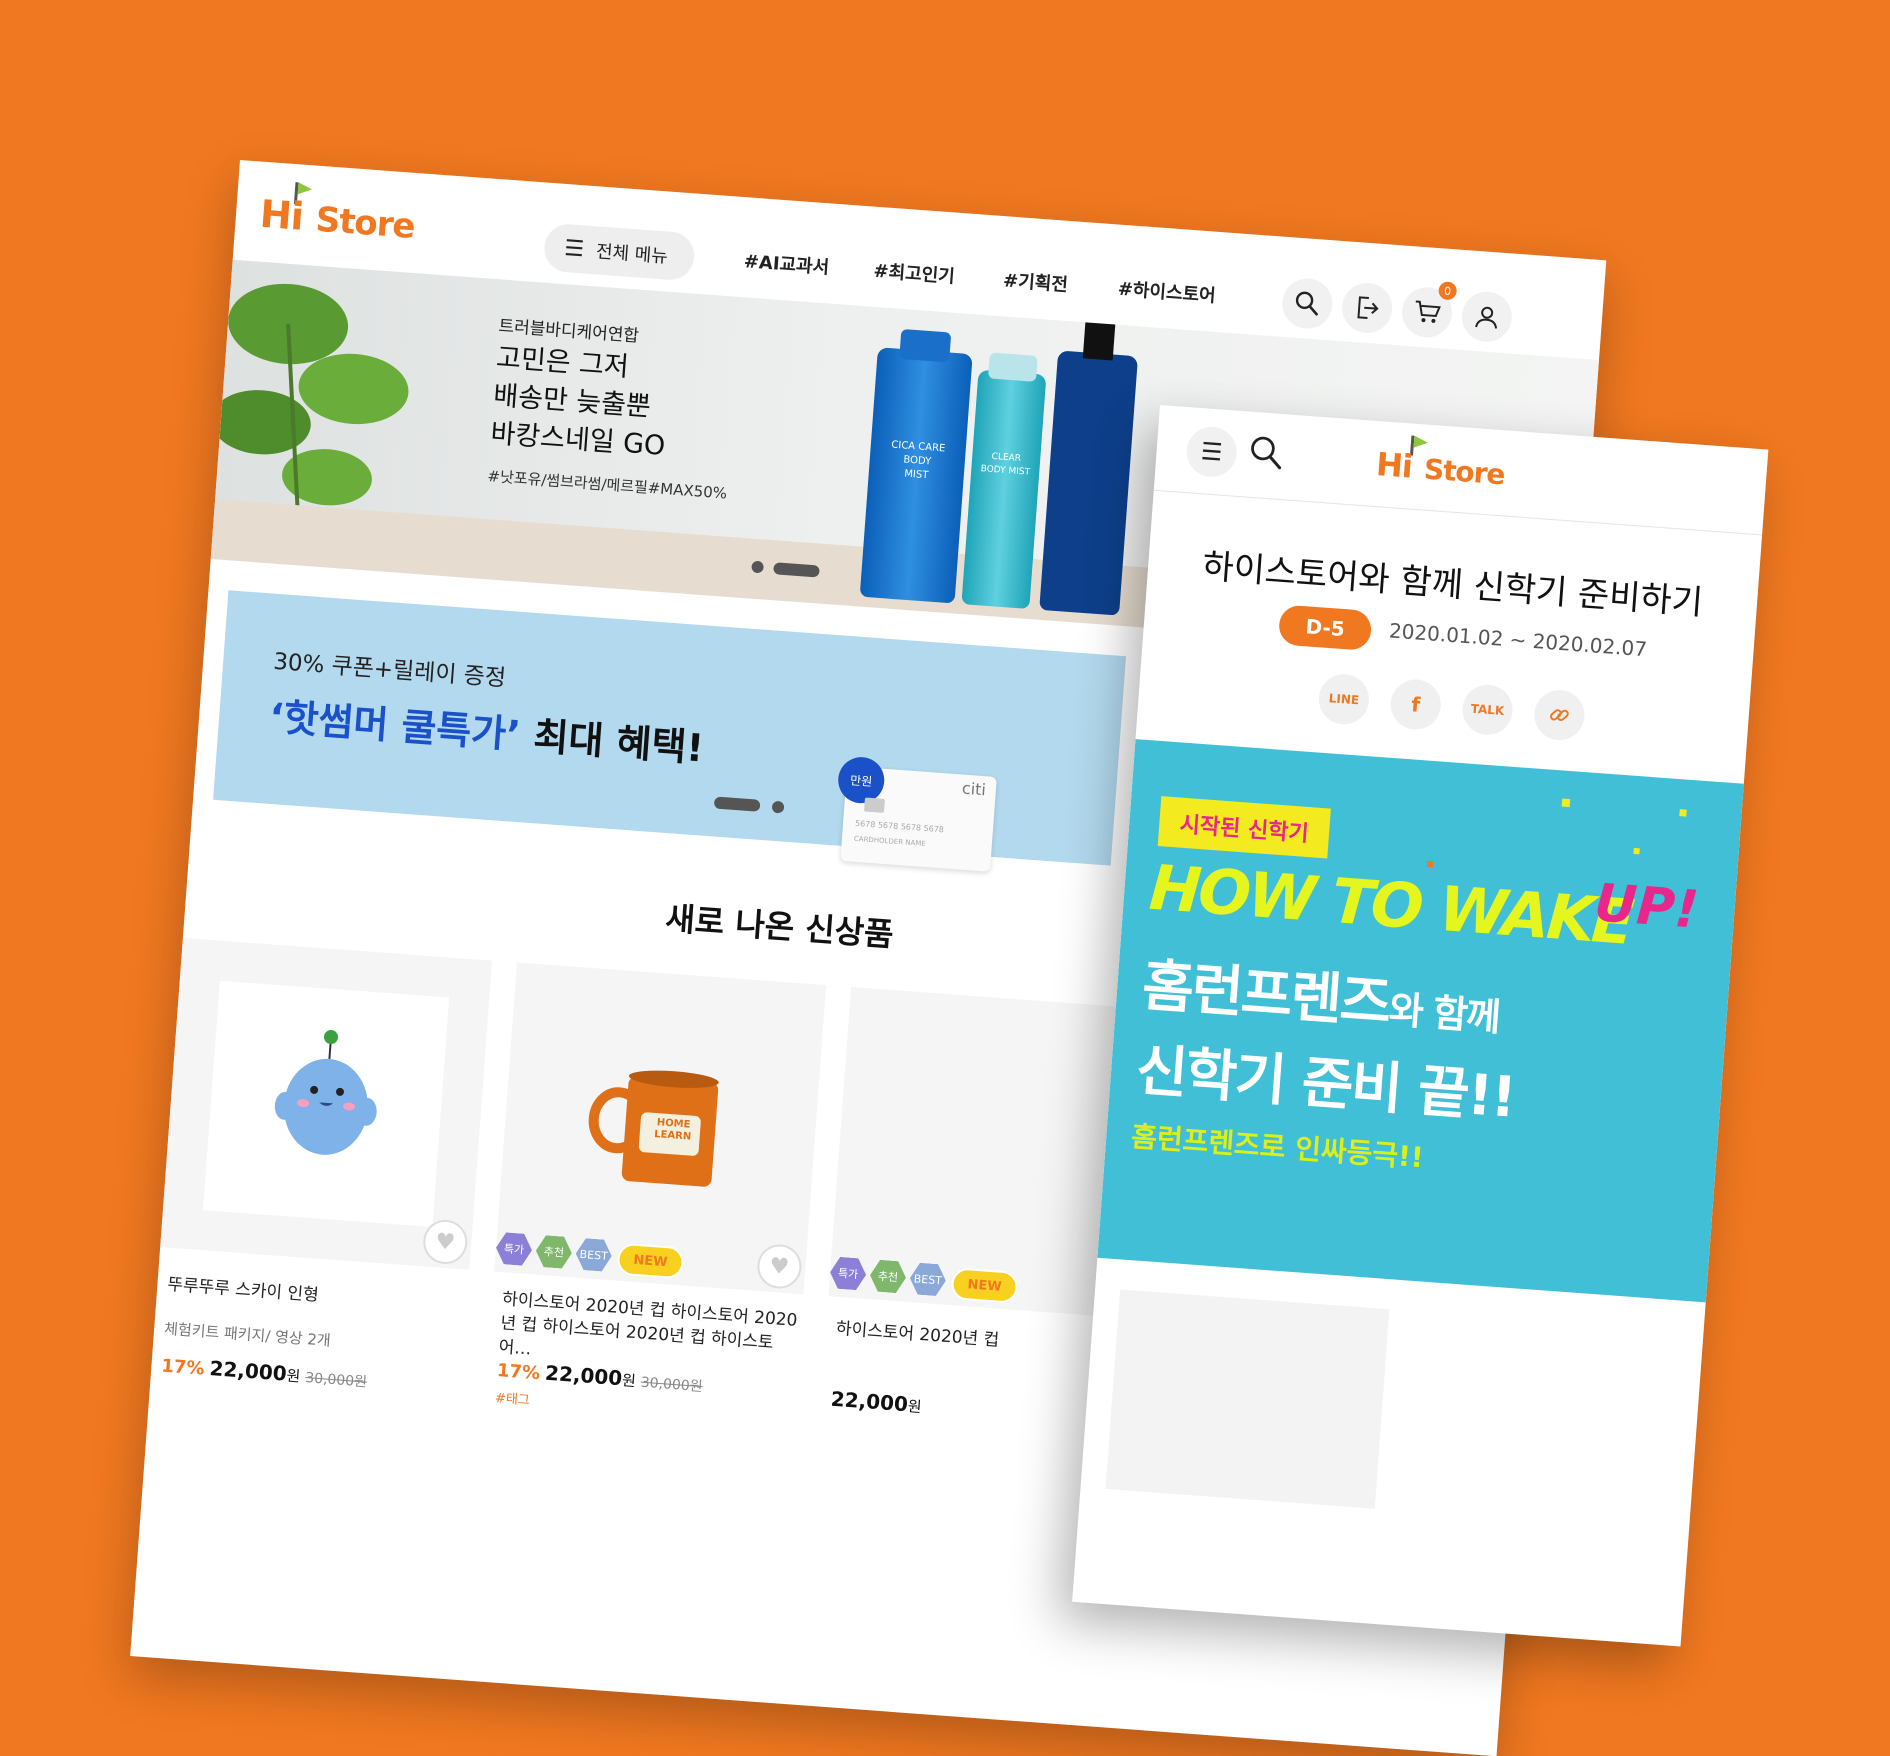  I want to click on sky-doll-image, so click(325, 1092).